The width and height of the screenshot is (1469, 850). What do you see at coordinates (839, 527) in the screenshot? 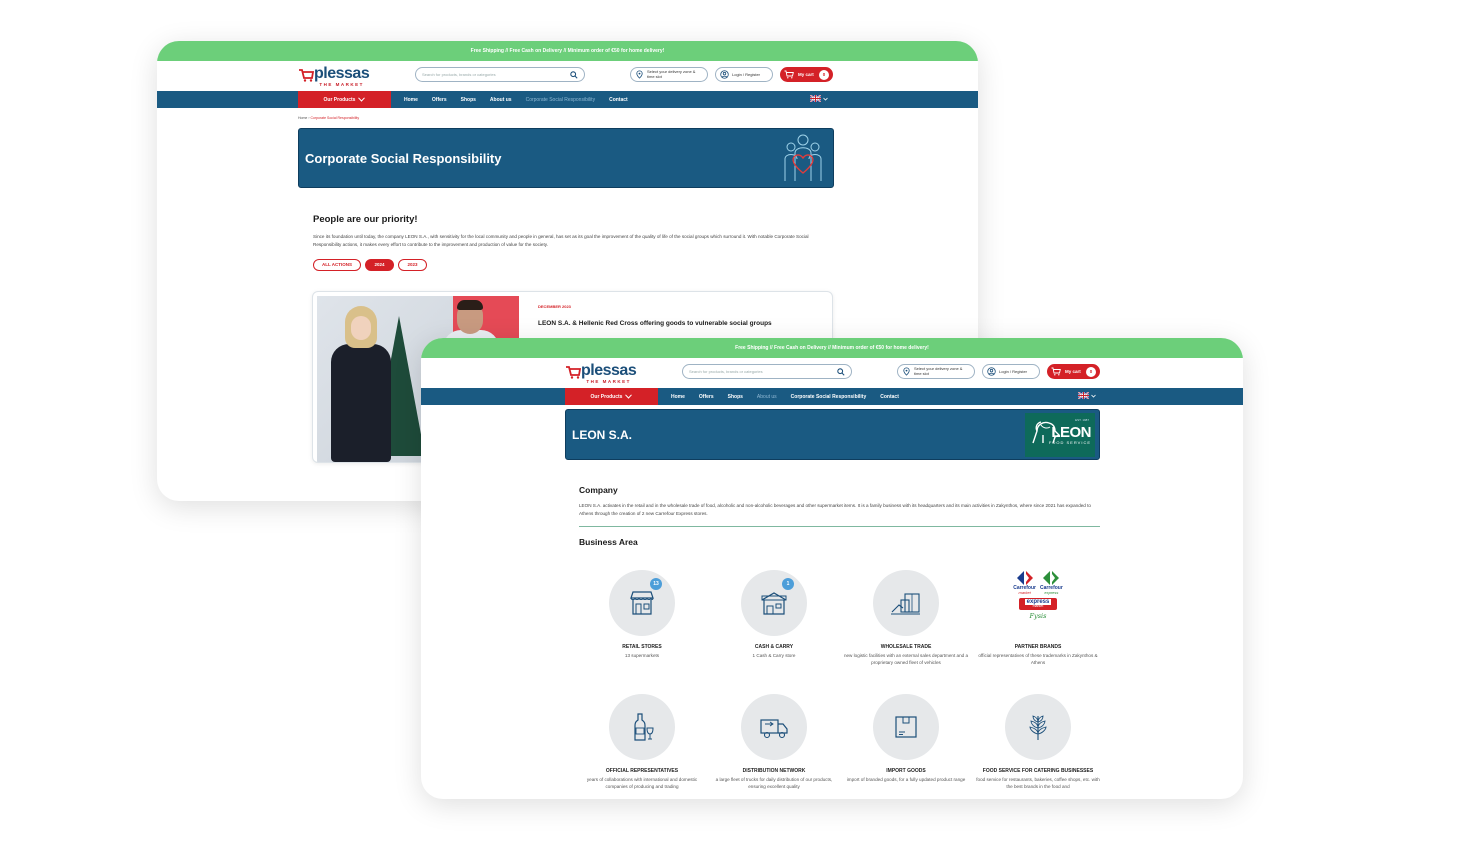
I see `section-divider` at bounding box center [839, 527].